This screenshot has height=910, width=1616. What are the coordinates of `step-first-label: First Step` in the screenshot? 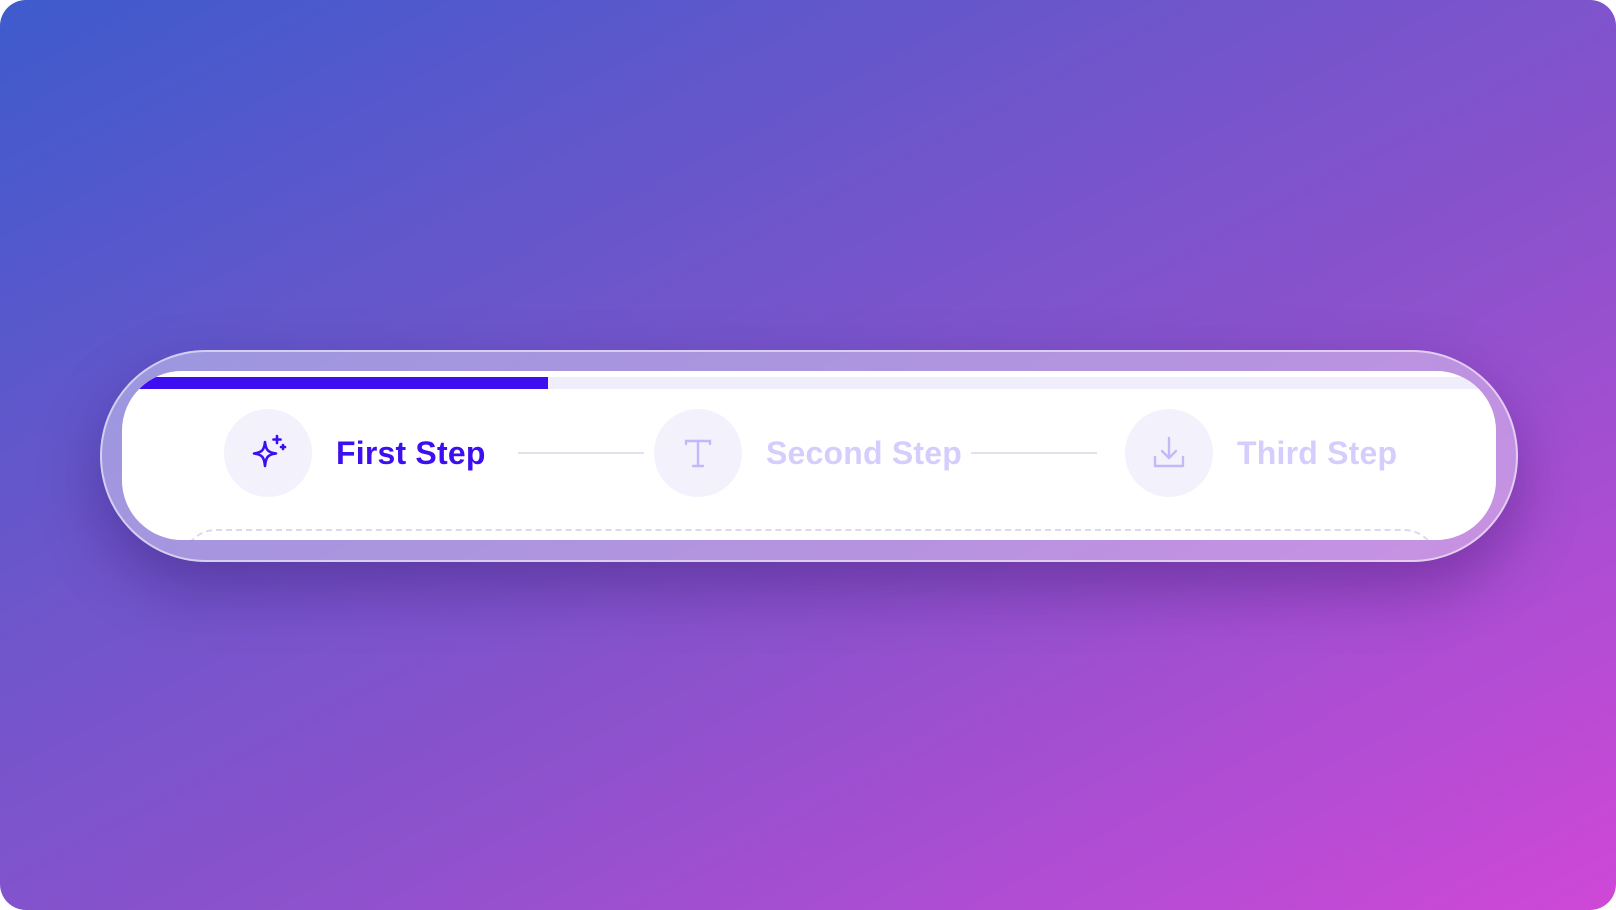 It's located at (411, 452).